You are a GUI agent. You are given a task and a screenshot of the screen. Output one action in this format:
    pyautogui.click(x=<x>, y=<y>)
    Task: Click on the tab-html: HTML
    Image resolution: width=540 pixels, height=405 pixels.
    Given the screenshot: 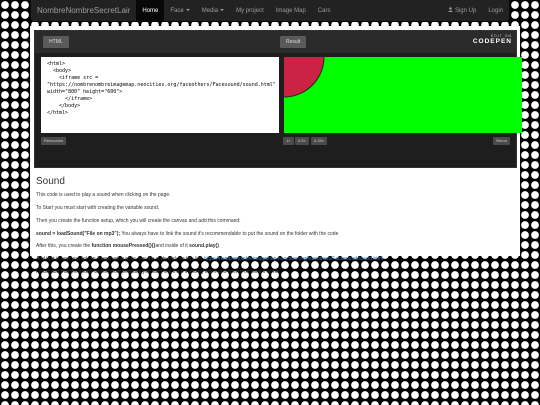 What is the action you would take?
    pyautogui.click(x=56, y=42)
    